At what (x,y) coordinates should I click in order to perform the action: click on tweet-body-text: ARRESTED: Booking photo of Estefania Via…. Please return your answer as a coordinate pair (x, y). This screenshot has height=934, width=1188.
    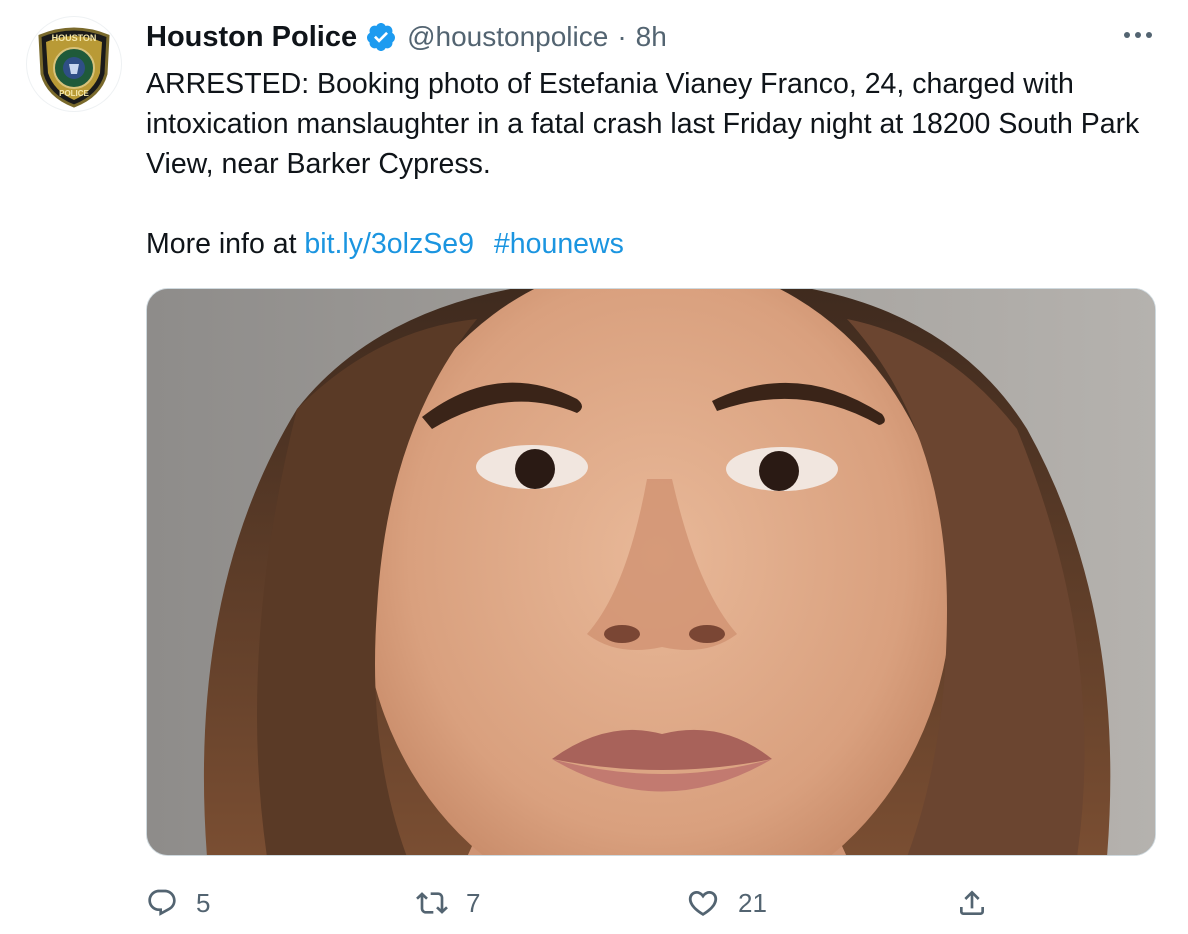
    Looking at the image, I should click on (643, 124).